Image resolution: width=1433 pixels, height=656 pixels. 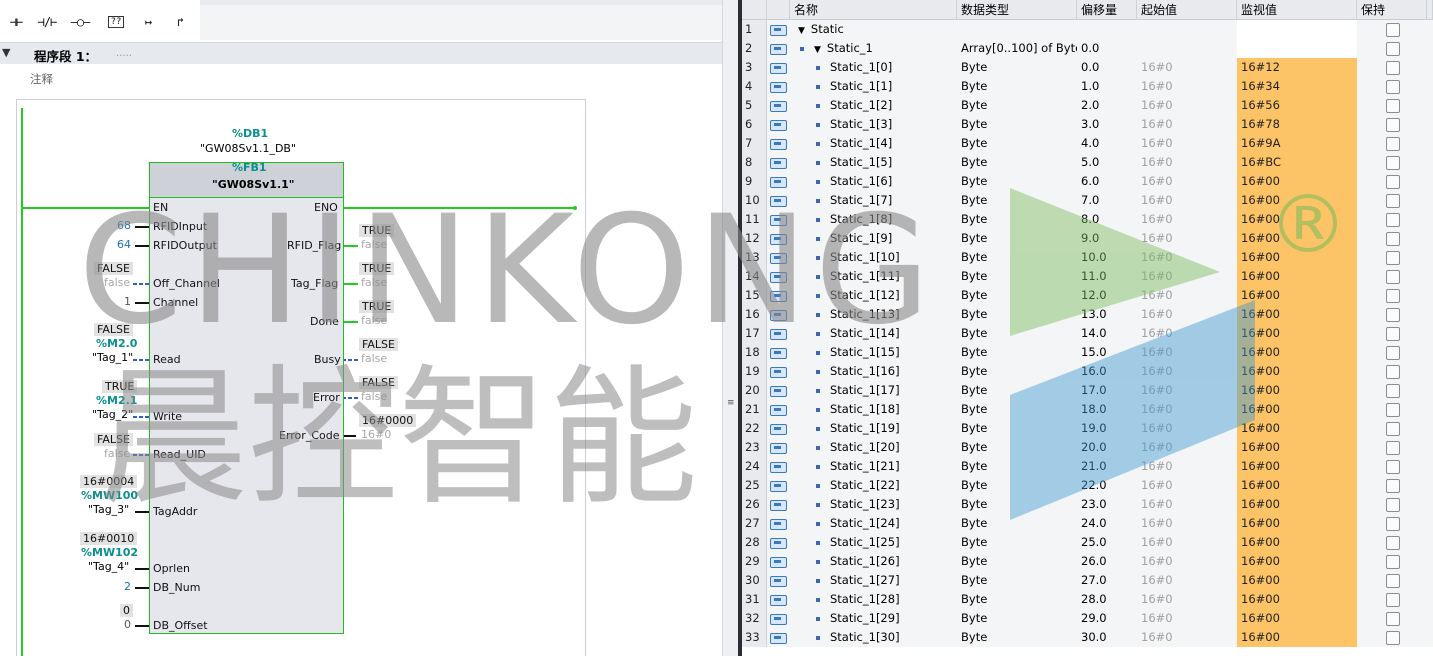 What do you see at coordinates (873, 86) in the screenshot?
I see `row-name: Static_1[1]` at bounding box center [873, 86].